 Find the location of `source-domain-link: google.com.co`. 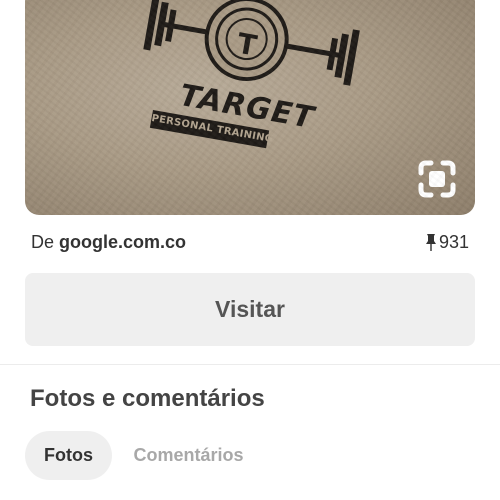

source-domain-link: google.com.co is located at coordinates (122, 242).